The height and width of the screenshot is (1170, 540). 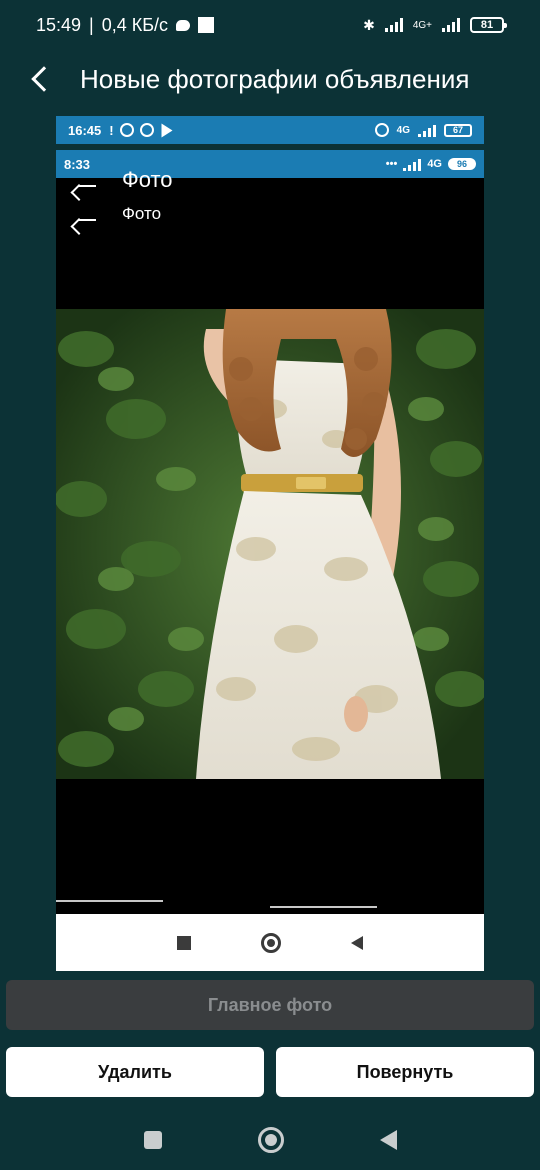 I want to click on embedded-appbar-1: Фото, so click(x=270, y=180).